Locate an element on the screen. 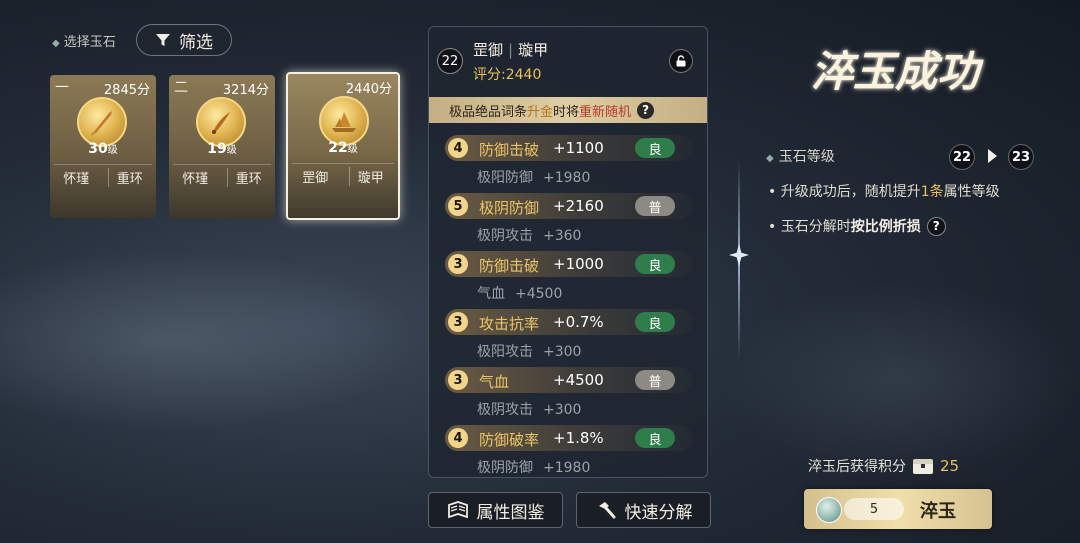 This screenshot has width=1080, height=543. unlock-button is located at coordinates (681, 61).